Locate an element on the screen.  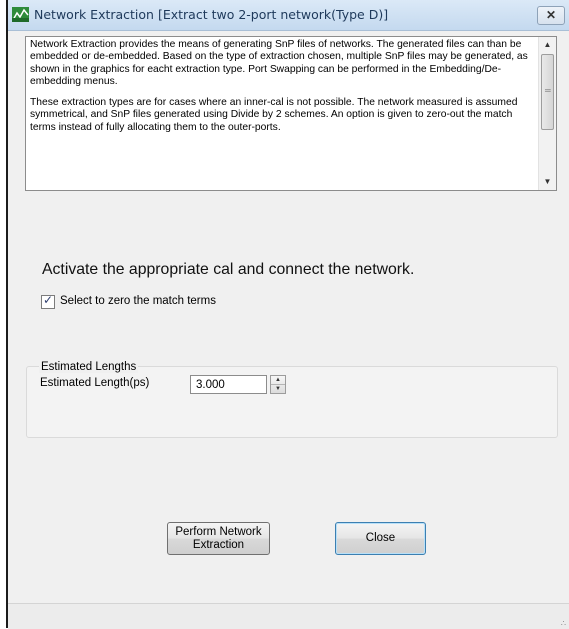
estimated-length-spinner: ▲ ▼ is located at coordinates (278, 384).